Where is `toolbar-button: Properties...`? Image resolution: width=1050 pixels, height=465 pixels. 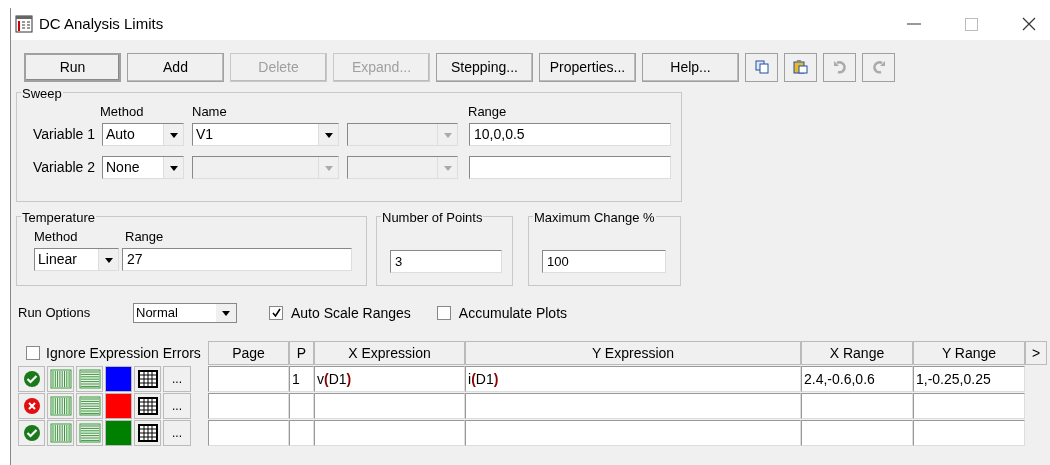 toolbar-button: Properties... is located at coordinates (587, 67).